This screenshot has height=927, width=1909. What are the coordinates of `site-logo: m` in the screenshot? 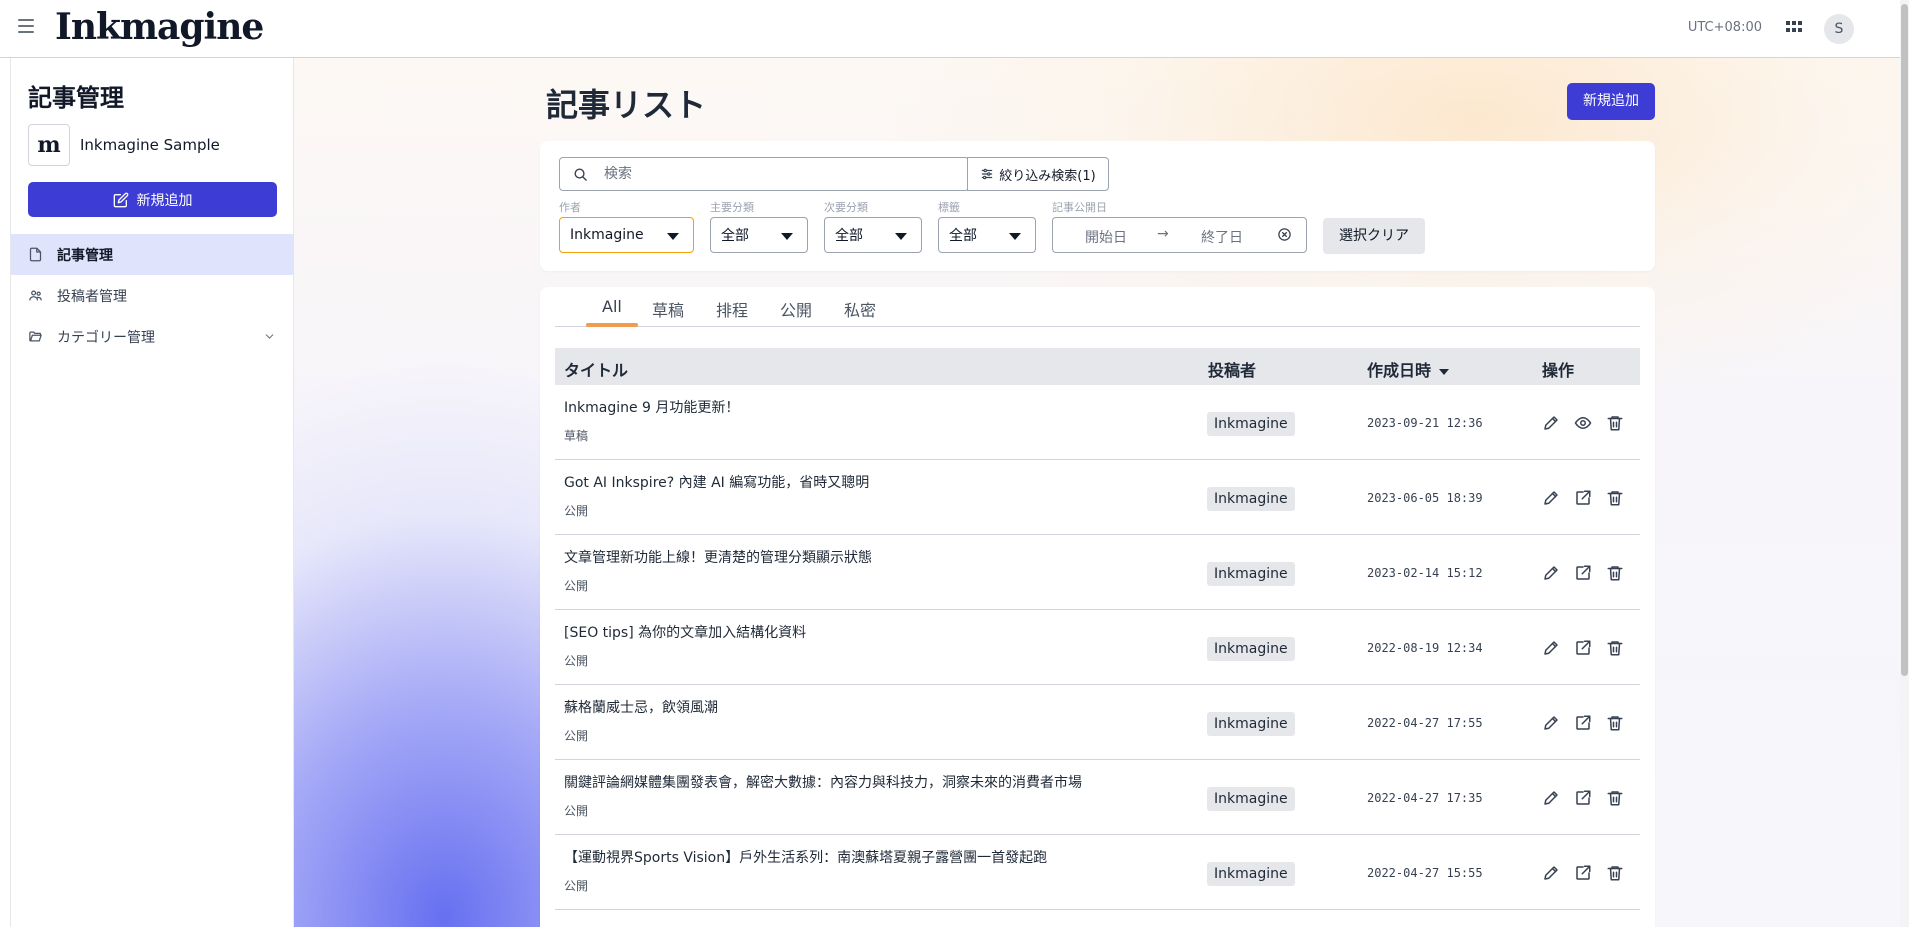 It's located at (49, 145).